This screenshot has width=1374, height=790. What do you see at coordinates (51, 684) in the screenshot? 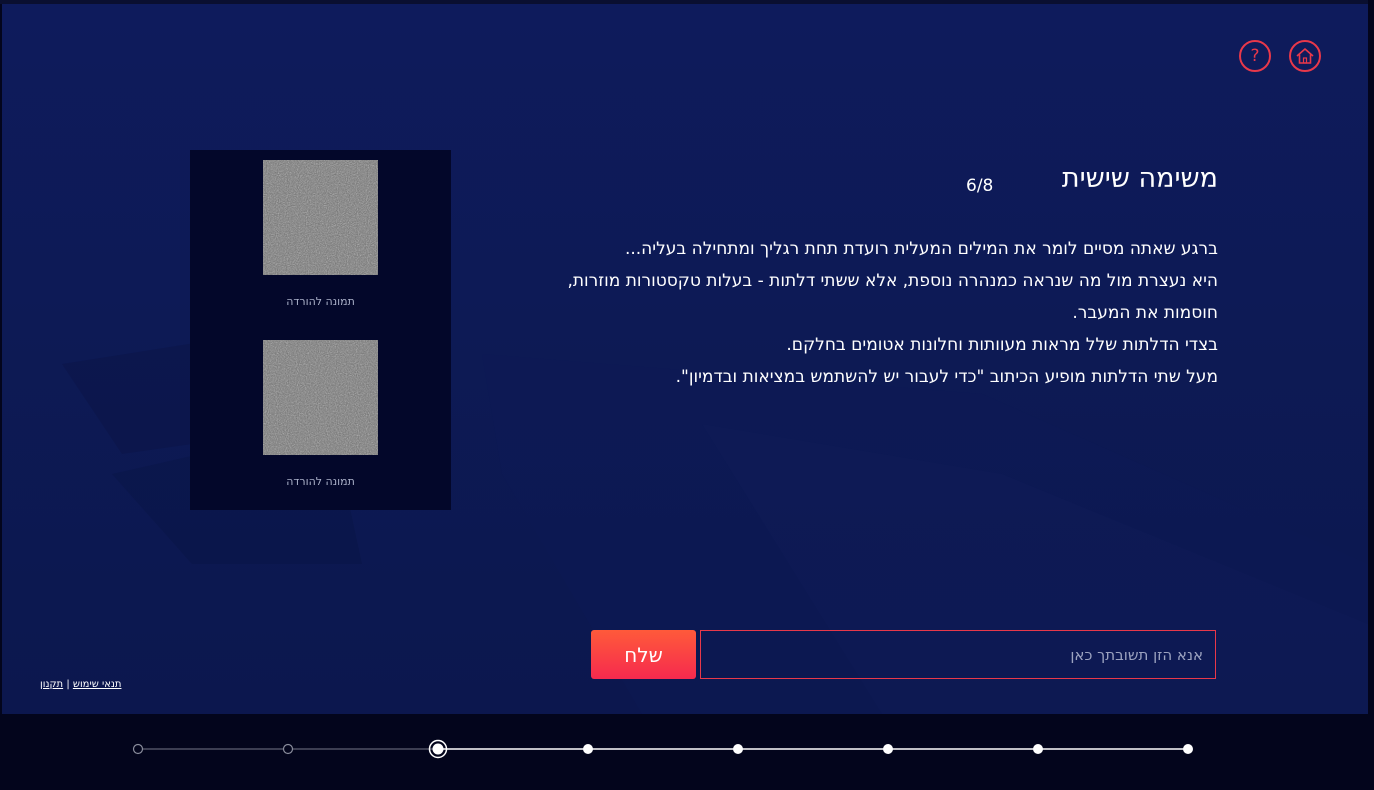
I see `rules-link: תקנון` at bounding box center [51, 684].